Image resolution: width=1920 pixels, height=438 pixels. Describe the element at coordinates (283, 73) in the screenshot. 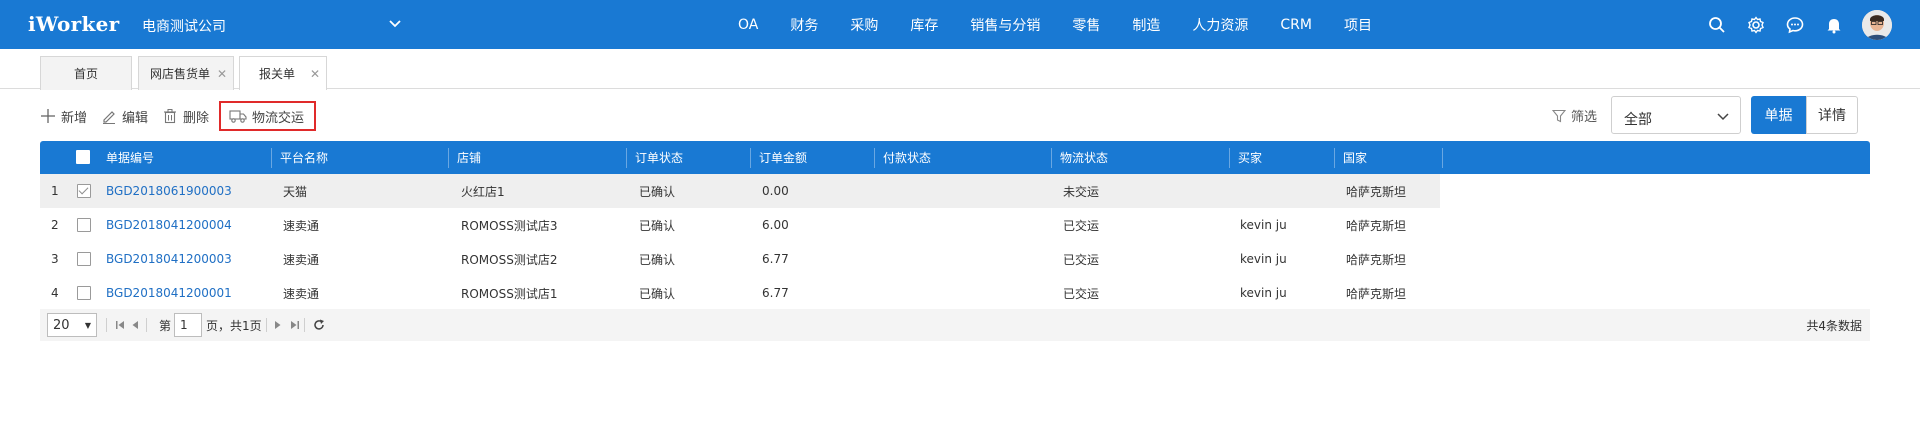

I see `tab-customs-declaration: 报关单 ✕` at that location.